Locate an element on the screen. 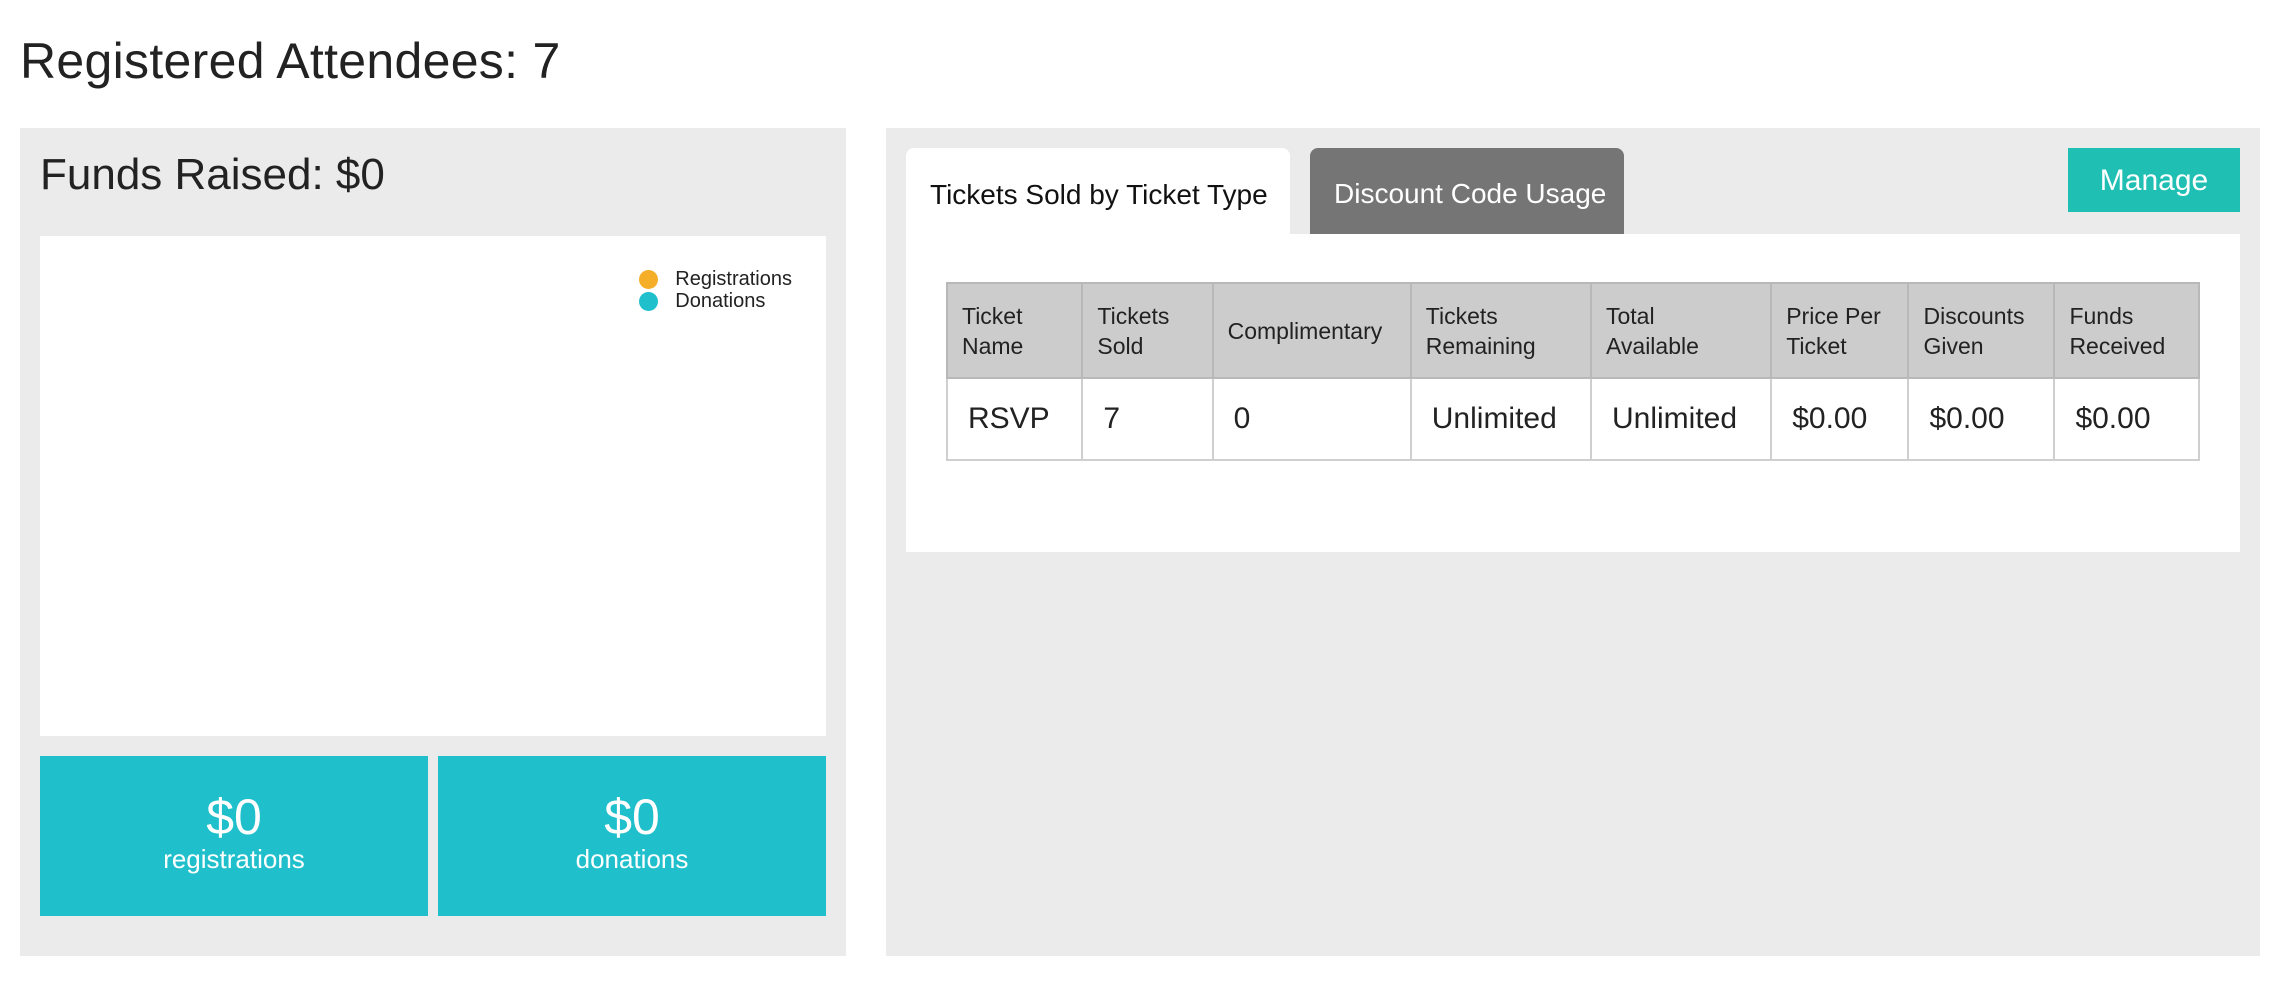  tab-discount-code-usage: Discount Code Usage is located at coordinates (1467, 191).